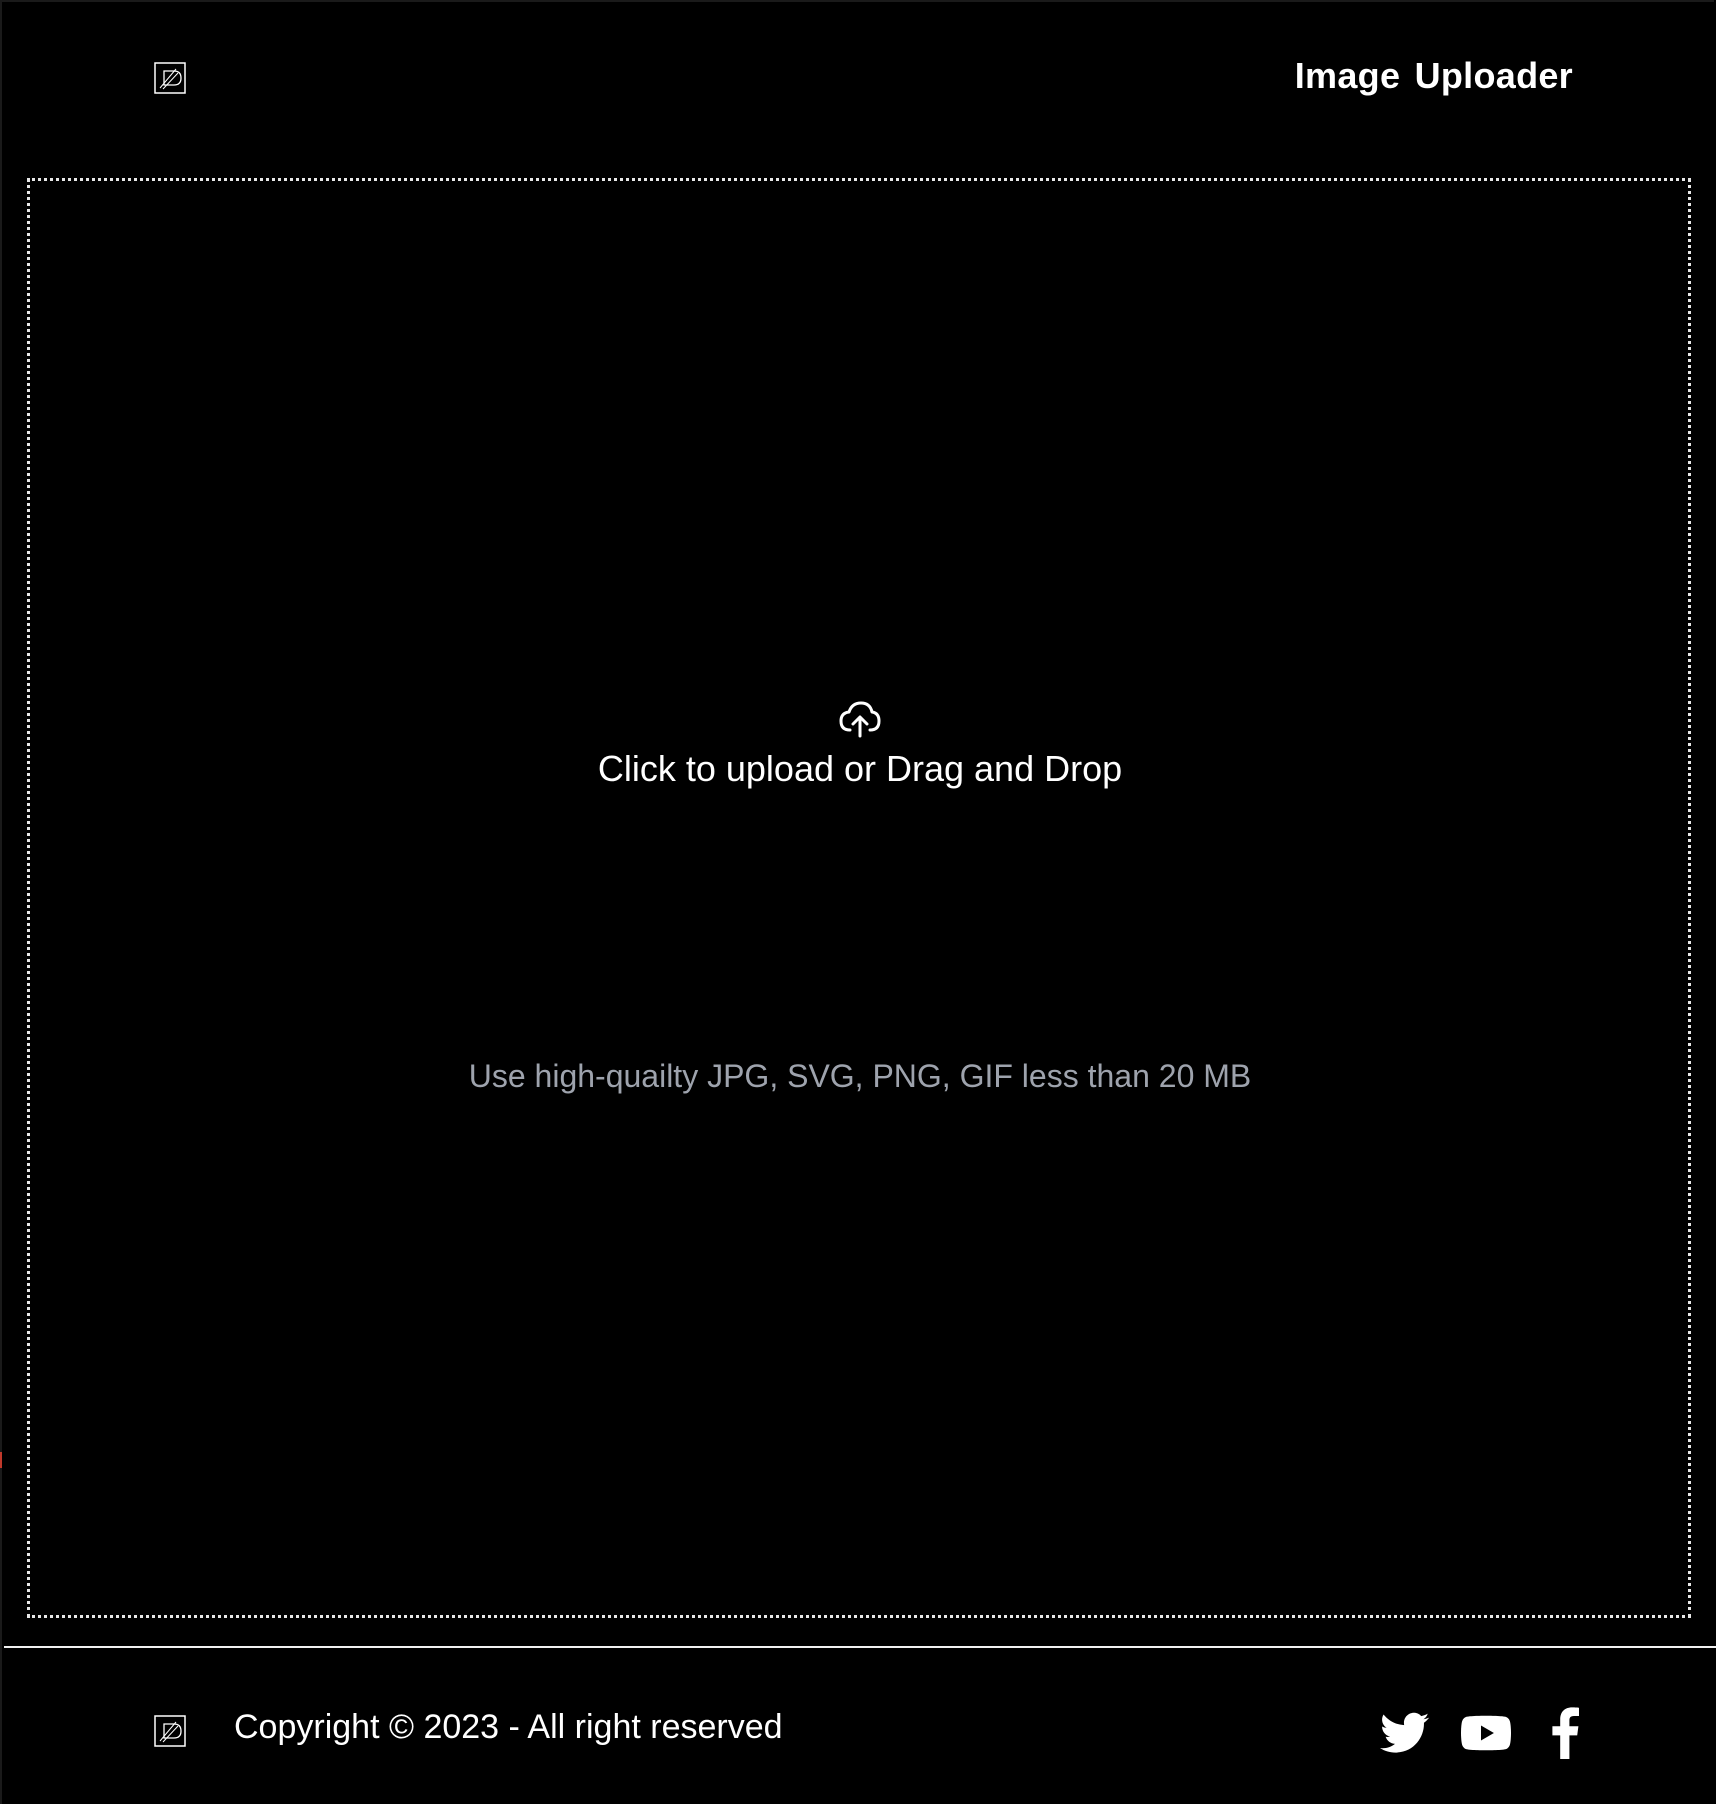  What do you see at coordinates (1565, 1733) in the screenshot?
I see `facebook-icon` at bounding box center [1565, 1733].